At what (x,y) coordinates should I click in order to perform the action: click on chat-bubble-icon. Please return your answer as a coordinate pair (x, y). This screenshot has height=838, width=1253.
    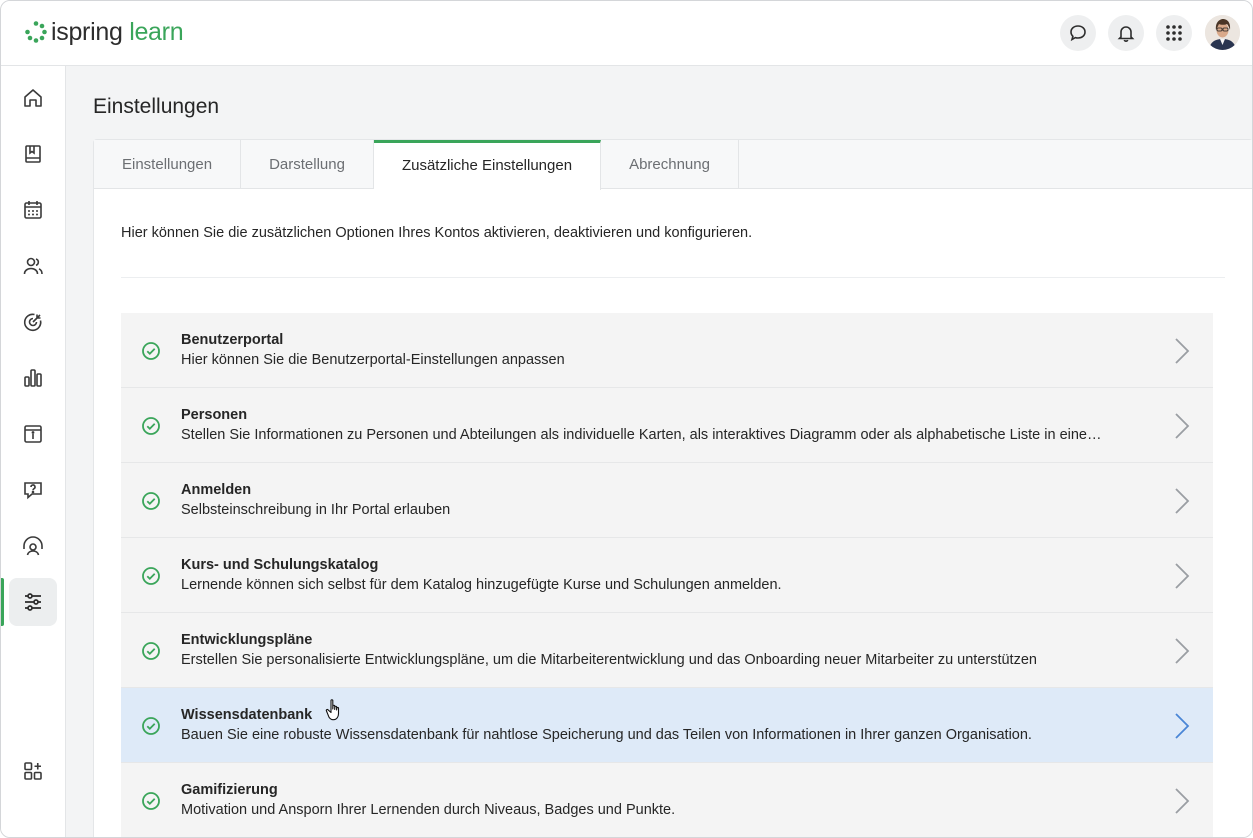
    Looking at the image, I should click on (1078, 33).